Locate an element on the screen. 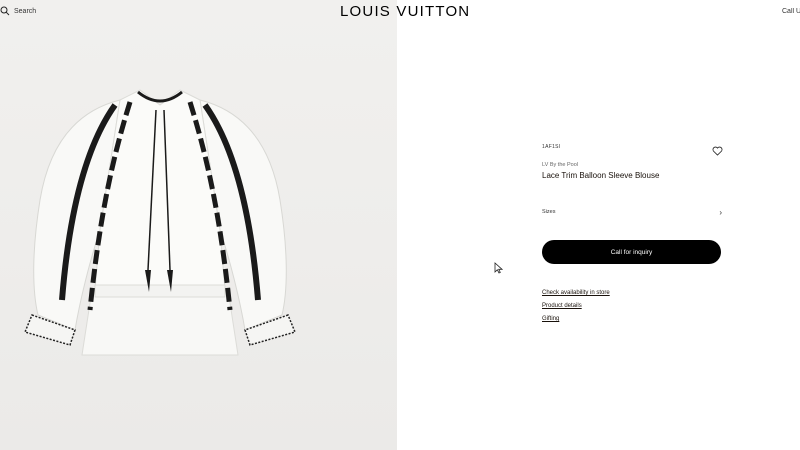  mouse-cursor-icon is located at coordinates (498, 268).